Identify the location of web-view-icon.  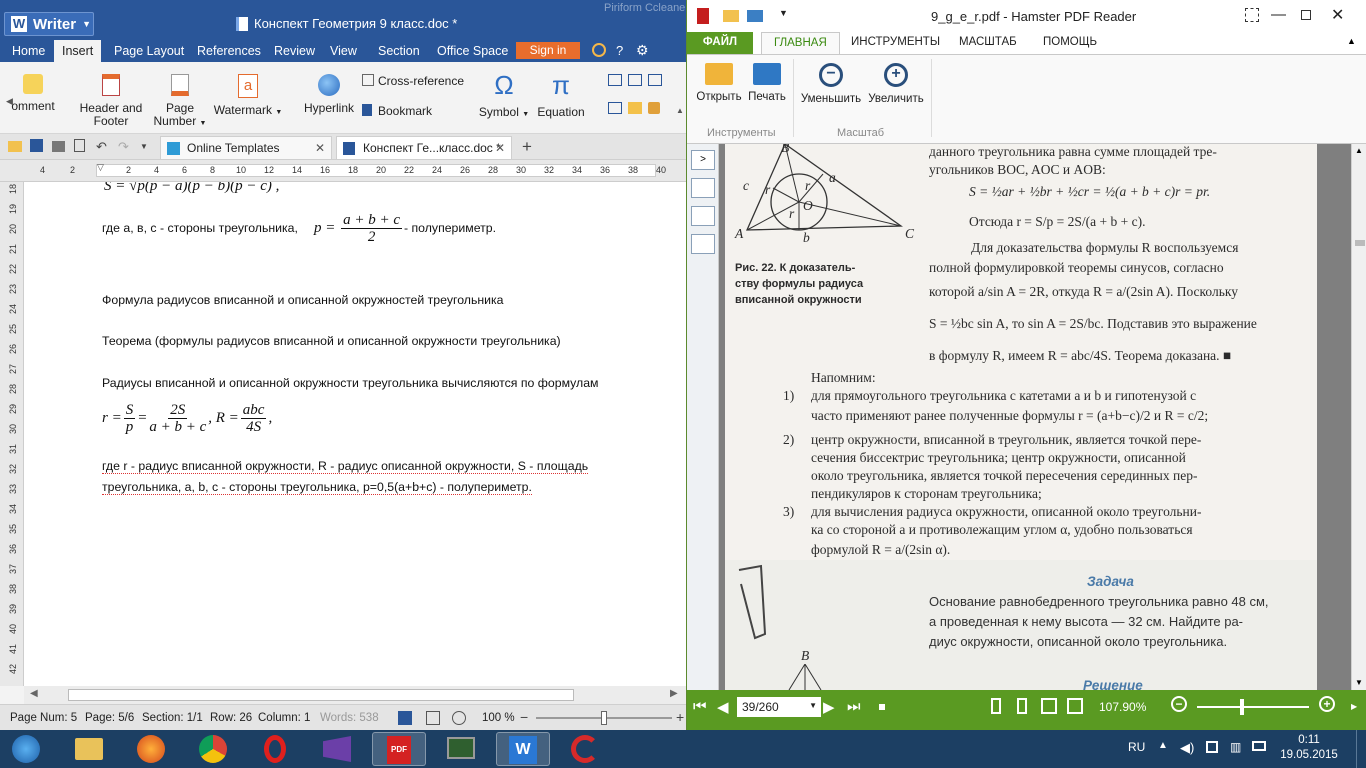
(459, 718).